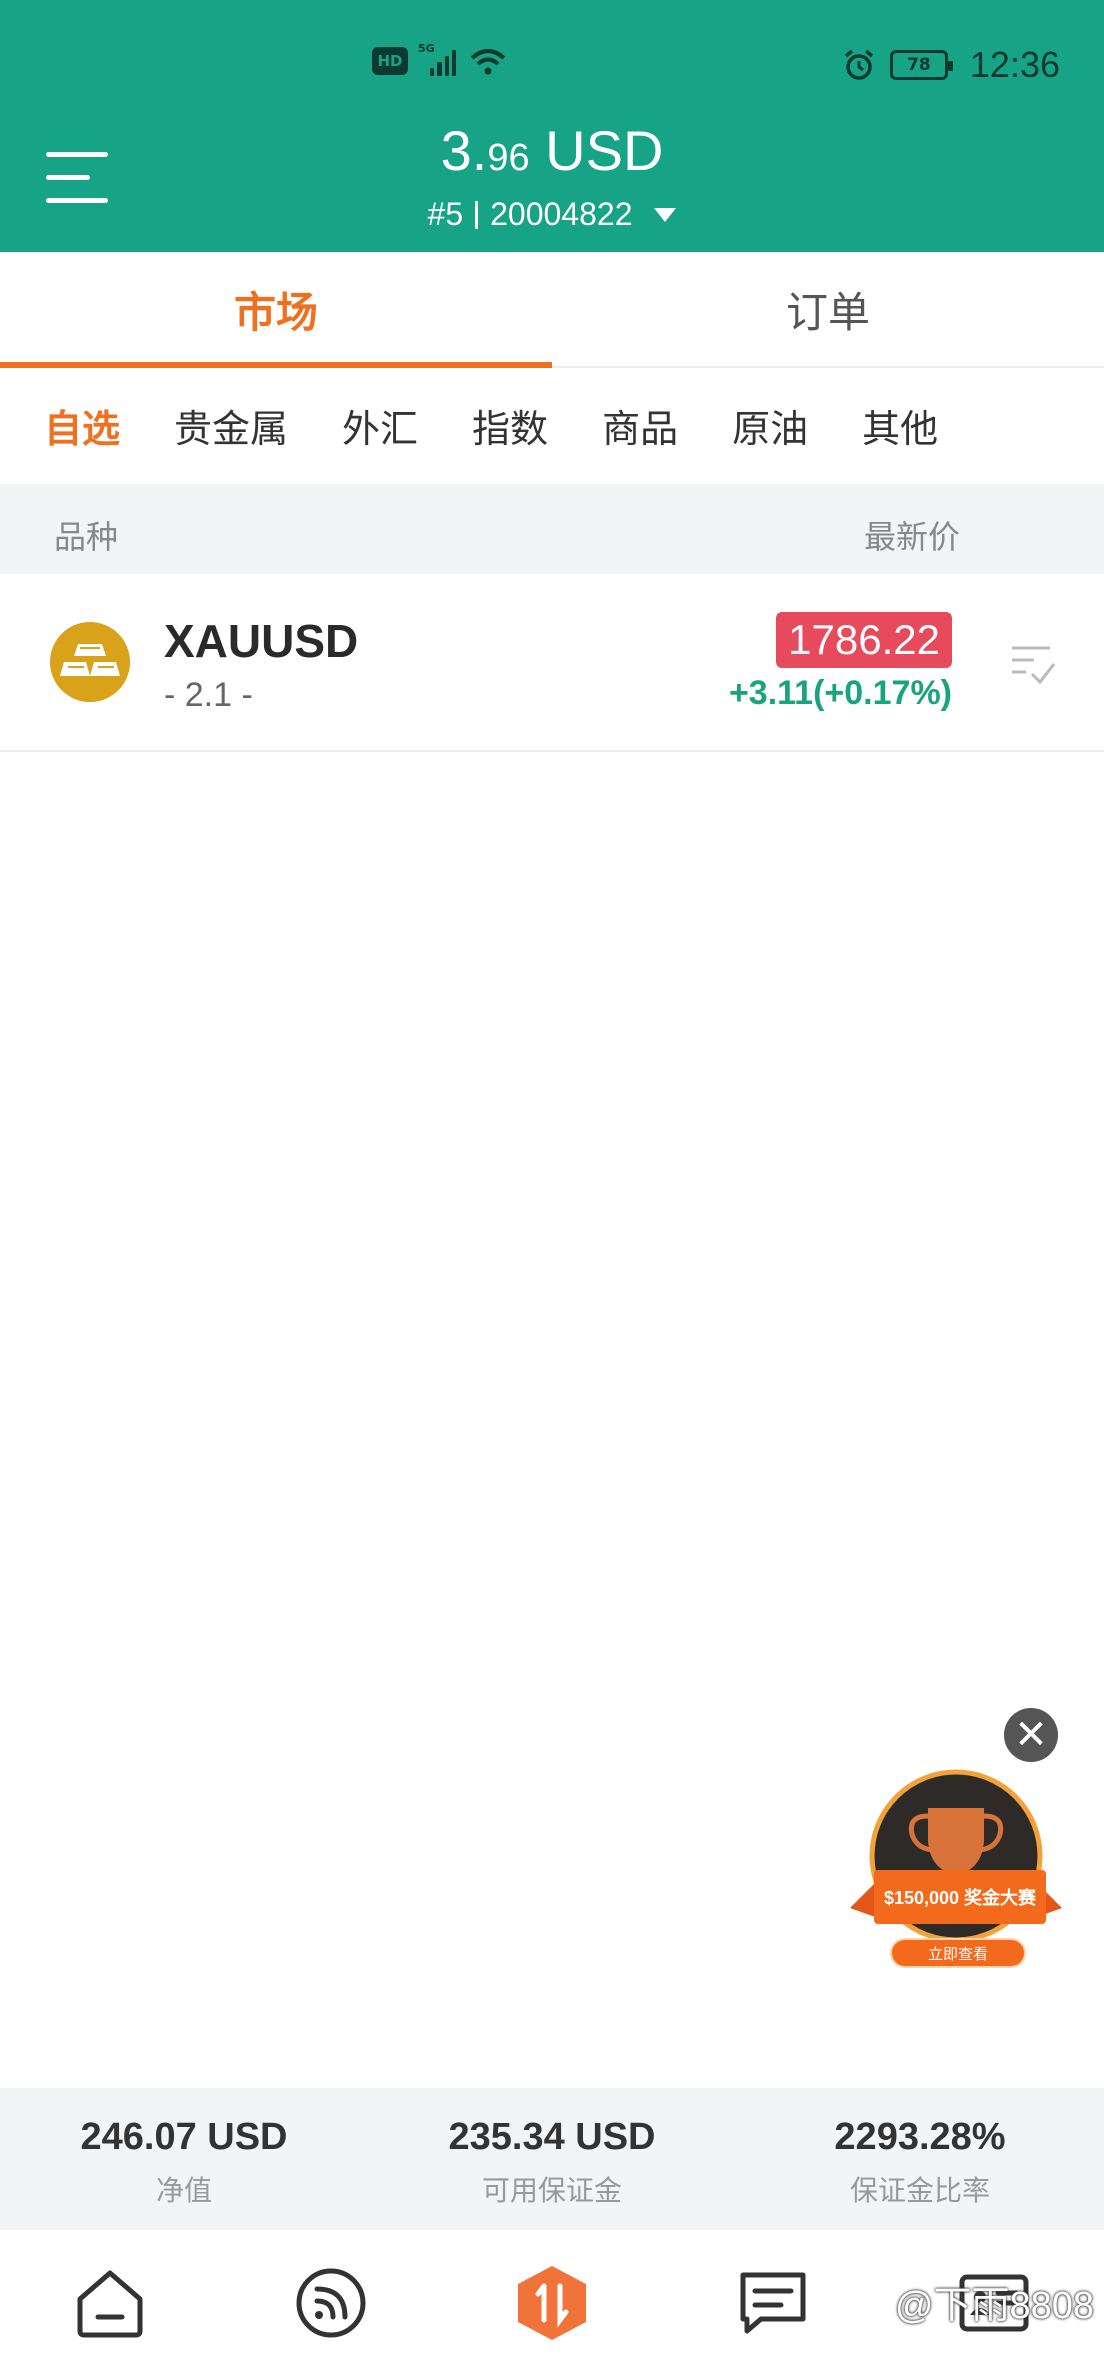 The width and height of the screenshot is (1104, 2376). I want to click on wifi-icon, so click(488, 62).